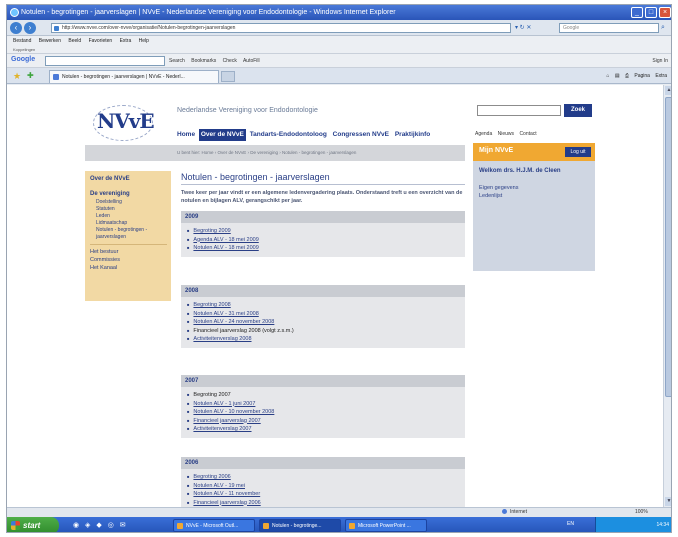 The image size is (678, 537). I want to click on doc-link: Activiteitenverslag 2007, so click(326, 429).